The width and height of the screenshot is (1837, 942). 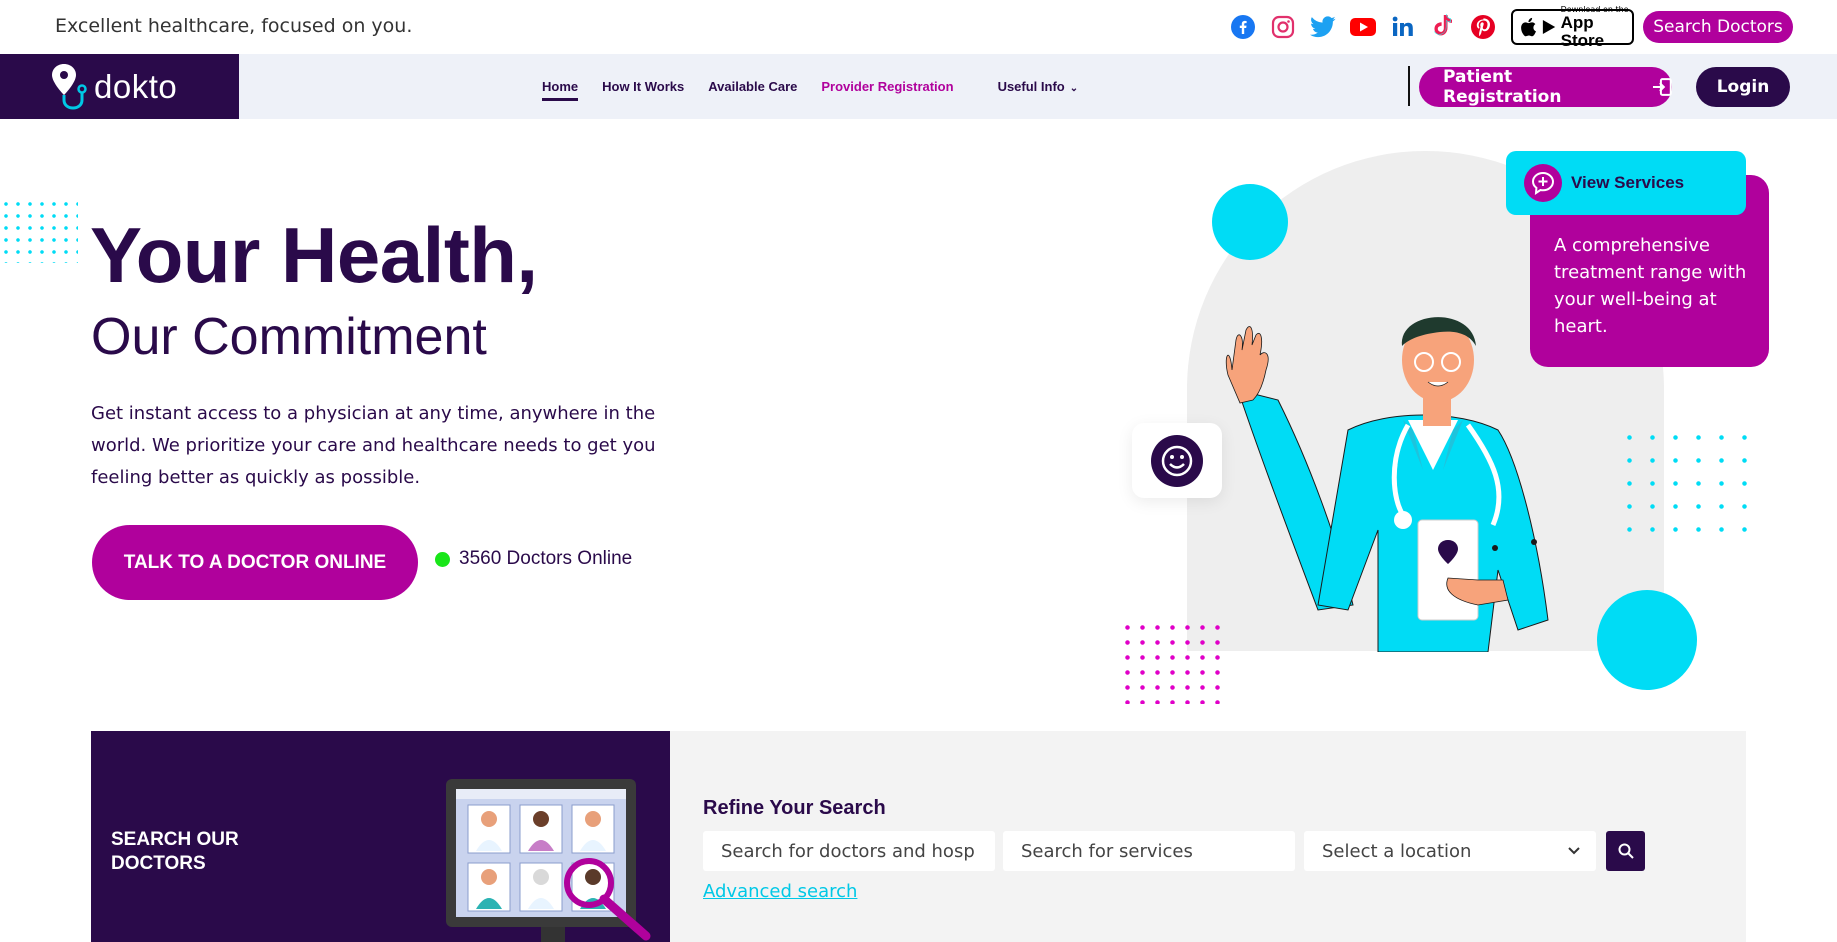 I want to click on doctors-online-status: 3560 Doctors Online, so click(x=533, y=559).